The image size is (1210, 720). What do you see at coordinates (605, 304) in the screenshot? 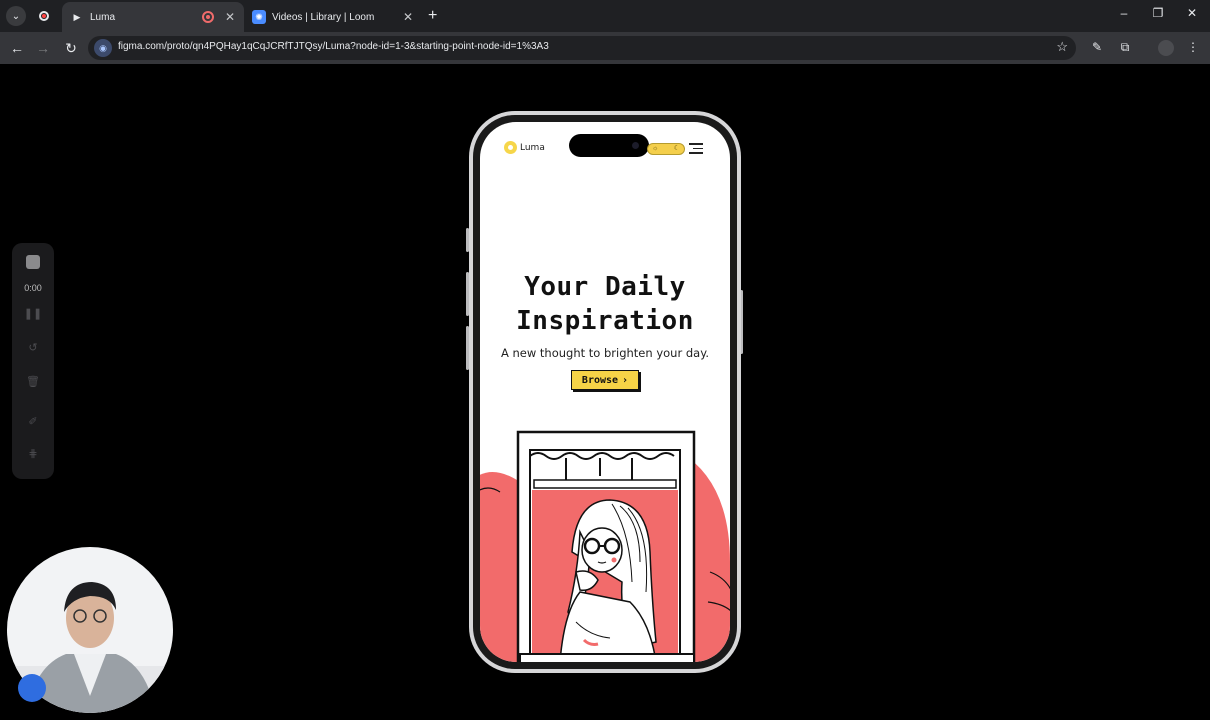
I see `hero-title: Your Daily Inspiration` at bounding box center [605, 304].